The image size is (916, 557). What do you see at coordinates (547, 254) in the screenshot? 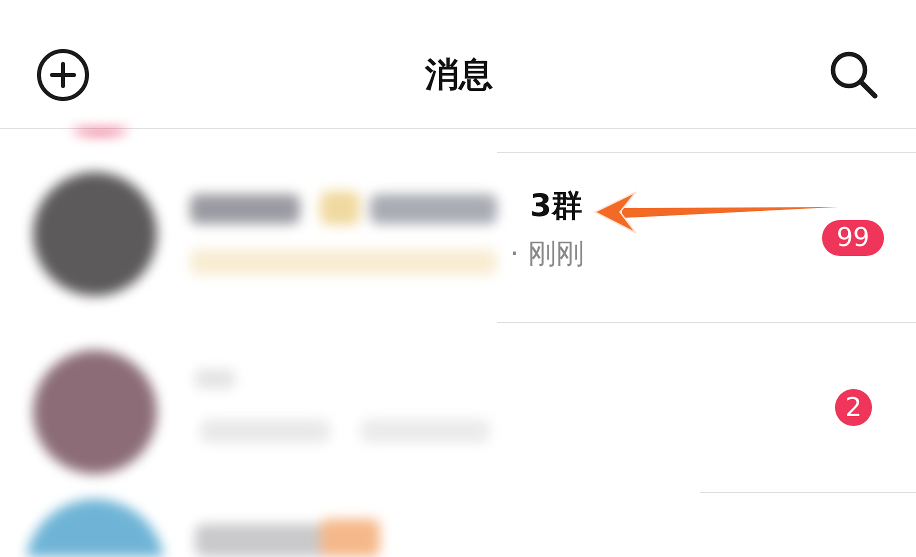
I see `conversation-time: · 刚刚` at bounding box center [547, 254].